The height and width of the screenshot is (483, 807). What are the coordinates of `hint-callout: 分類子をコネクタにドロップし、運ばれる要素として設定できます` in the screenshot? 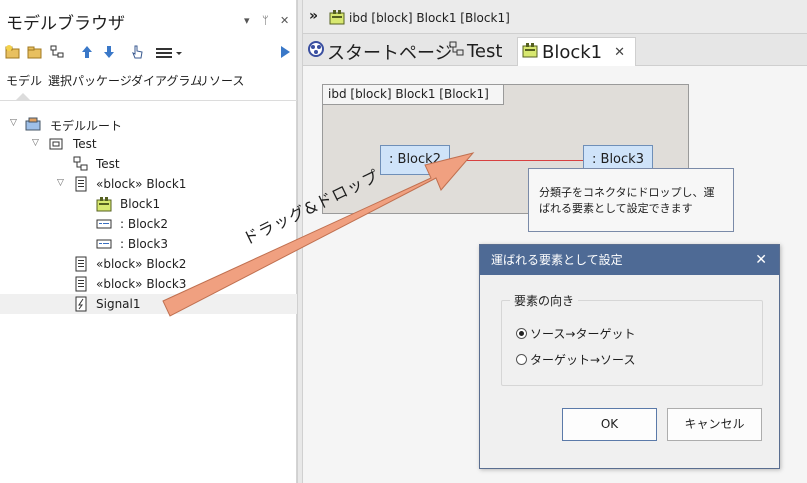 It's located at (631, 200).